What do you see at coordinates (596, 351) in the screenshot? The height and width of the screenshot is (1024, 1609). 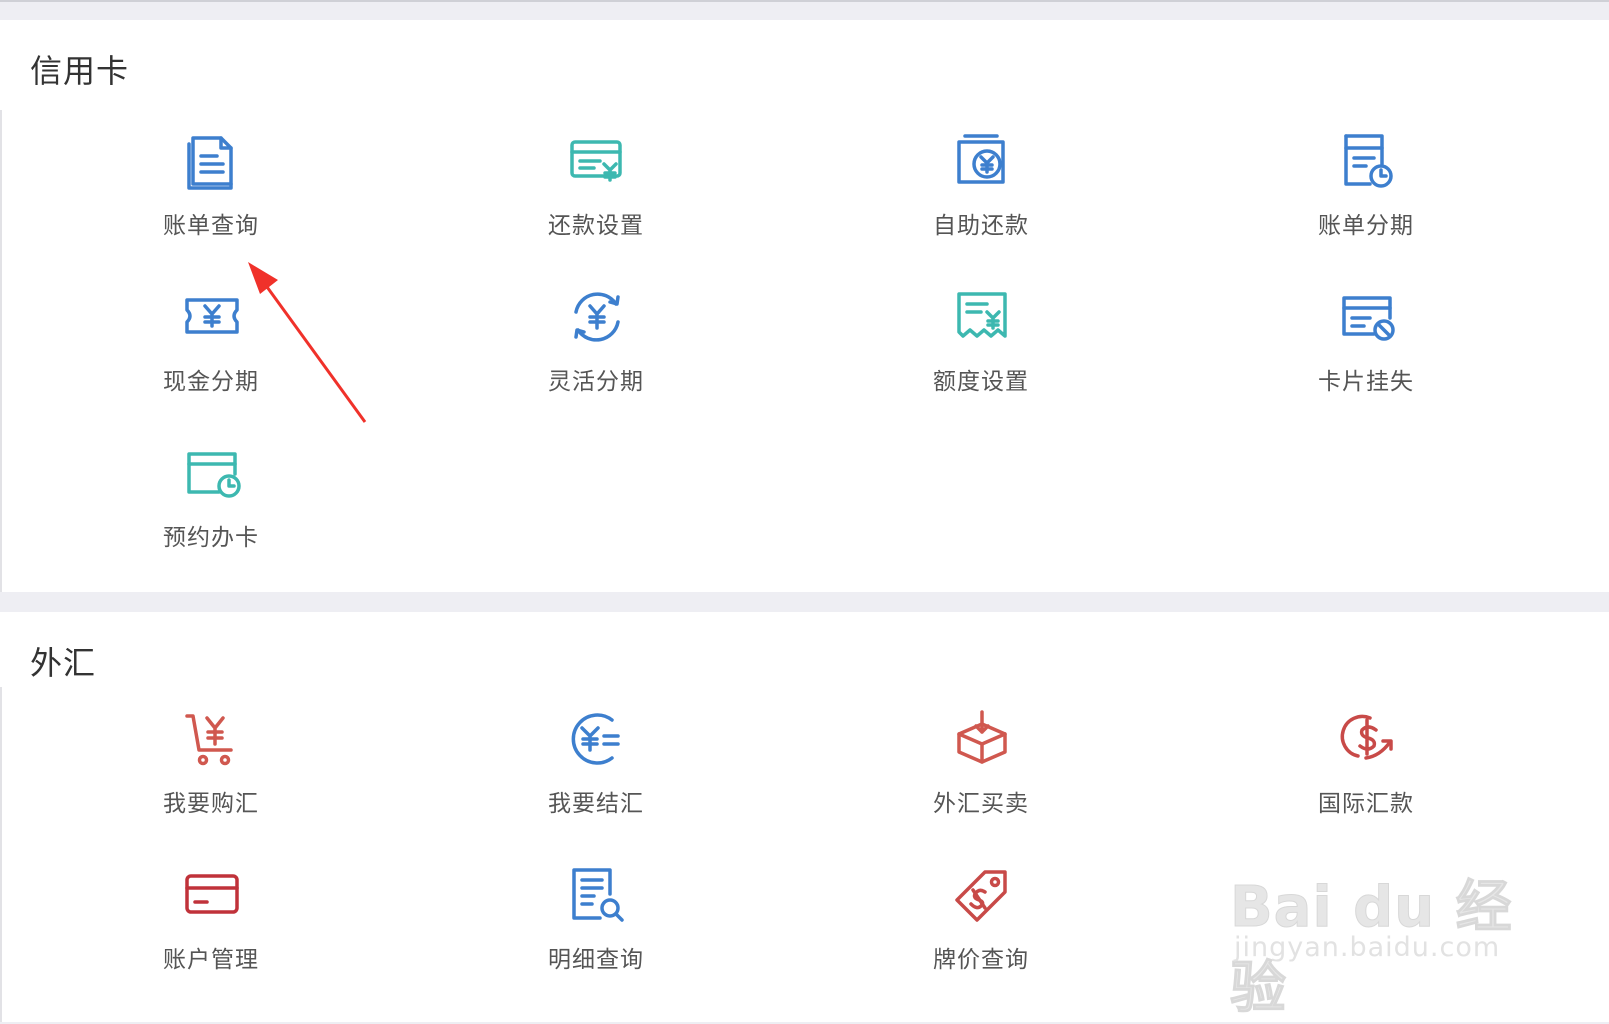 I see `item-flexible-installment: 灵活分期` at bounding box center [596, 351].